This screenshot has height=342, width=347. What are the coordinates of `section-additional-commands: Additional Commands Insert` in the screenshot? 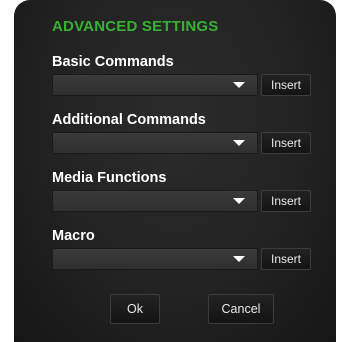 It's located at (187, 142).